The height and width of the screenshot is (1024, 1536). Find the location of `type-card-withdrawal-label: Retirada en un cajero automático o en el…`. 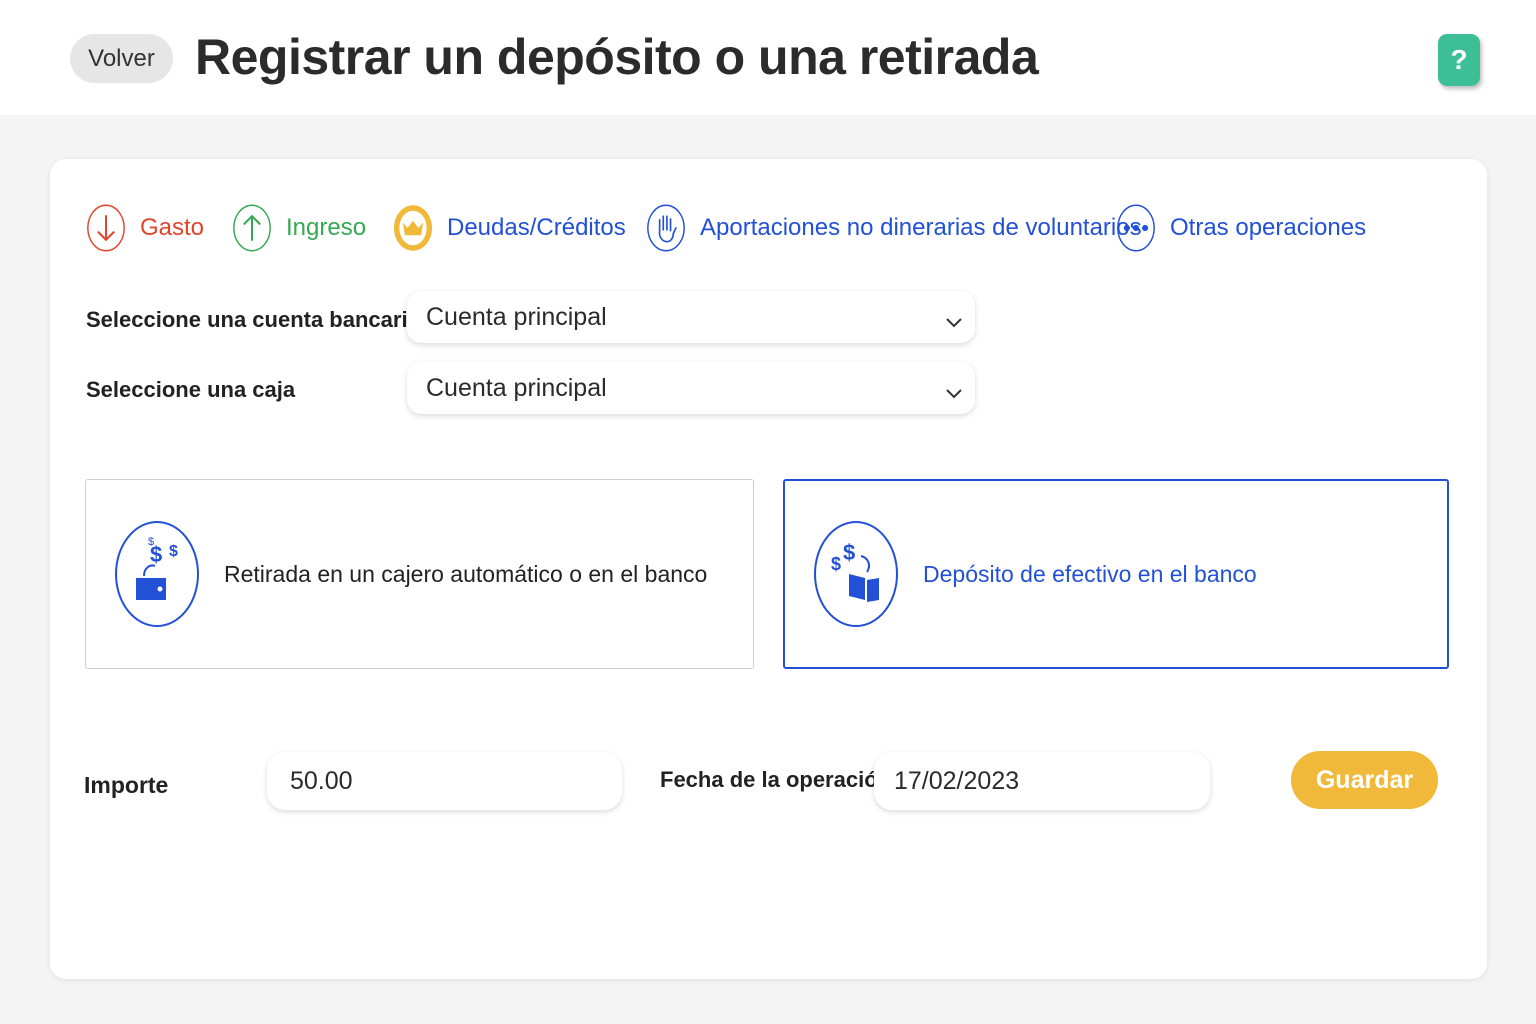

type-card-withdrawal-label: Retirada en un cajero automático o en el… is located at coordinates (466, 573).